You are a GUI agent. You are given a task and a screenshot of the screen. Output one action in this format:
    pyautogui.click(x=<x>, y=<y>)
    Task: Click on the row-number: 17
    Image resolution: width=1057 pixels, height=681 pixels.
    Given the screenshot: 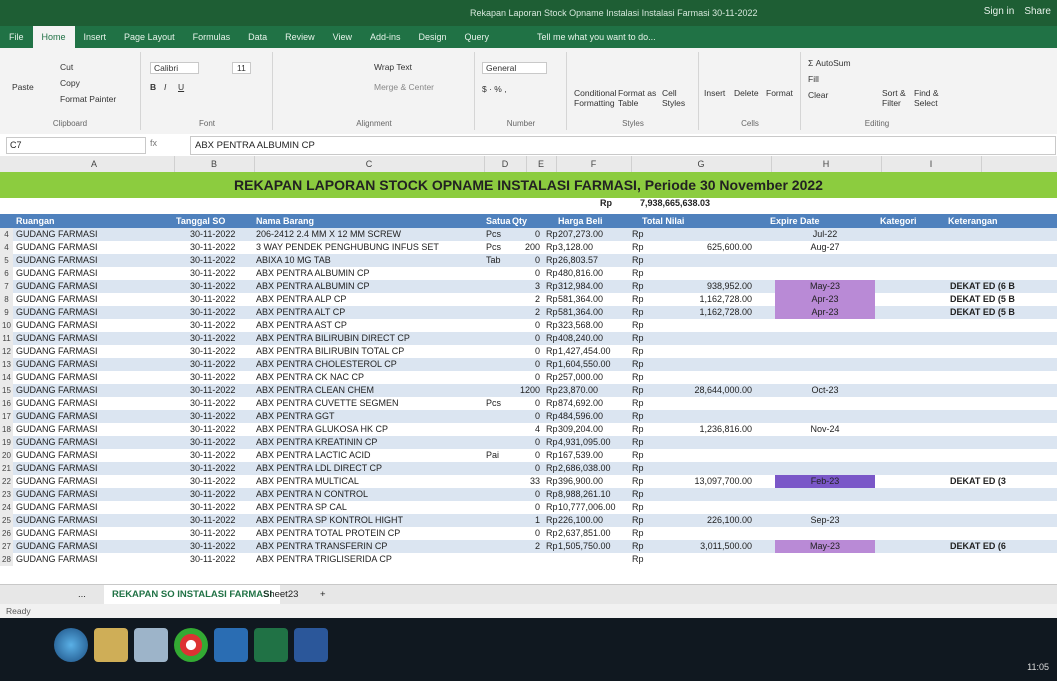 What is the action you would take?
    pyautogui.click(x=6, y=416)
    